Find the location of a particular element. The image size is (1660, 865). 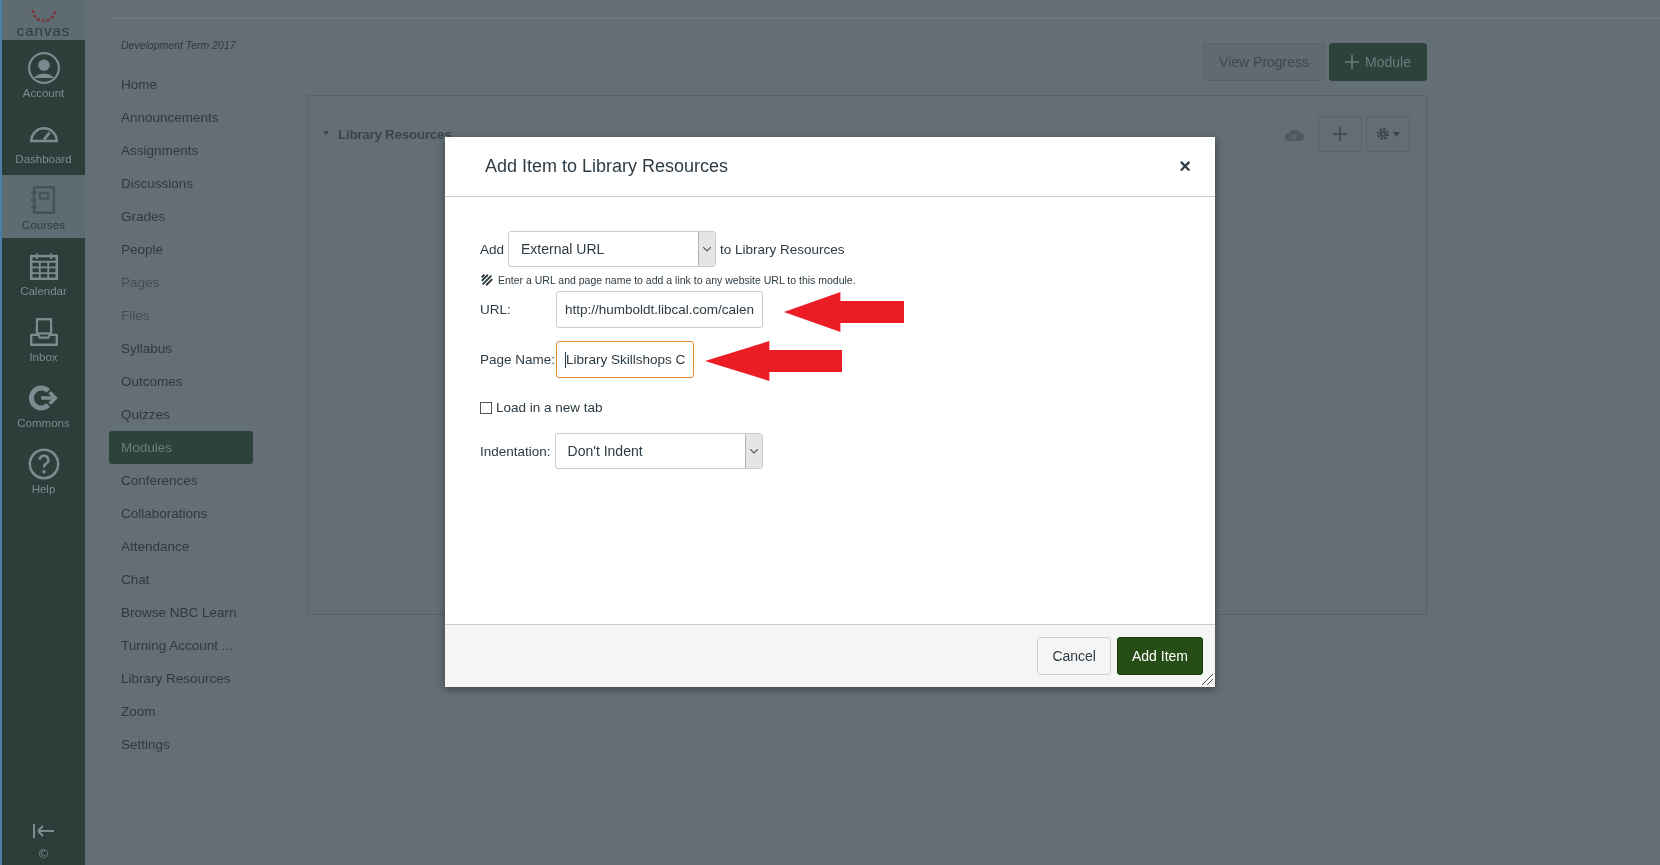

url-field: http://humboldt.libcal.com/calen is located at coordinates (660, 309).